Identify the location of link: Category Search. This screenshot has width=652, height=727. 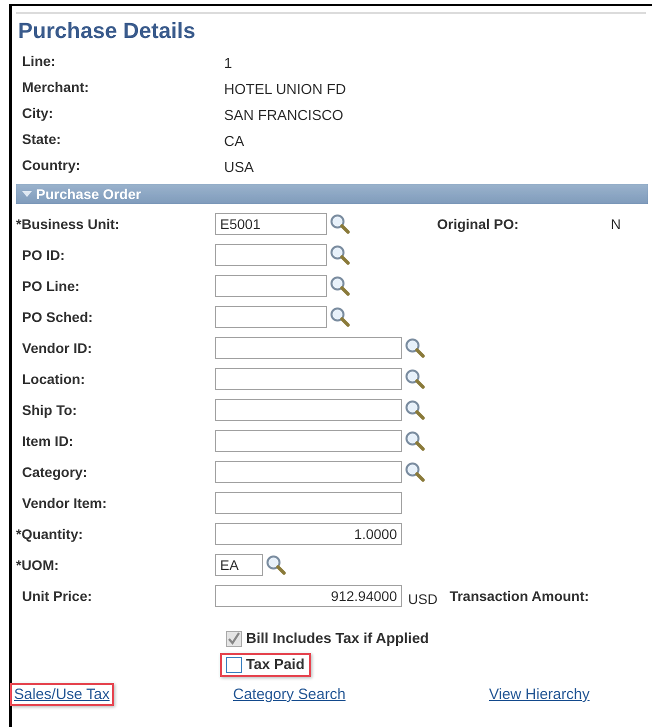
(289, 694).